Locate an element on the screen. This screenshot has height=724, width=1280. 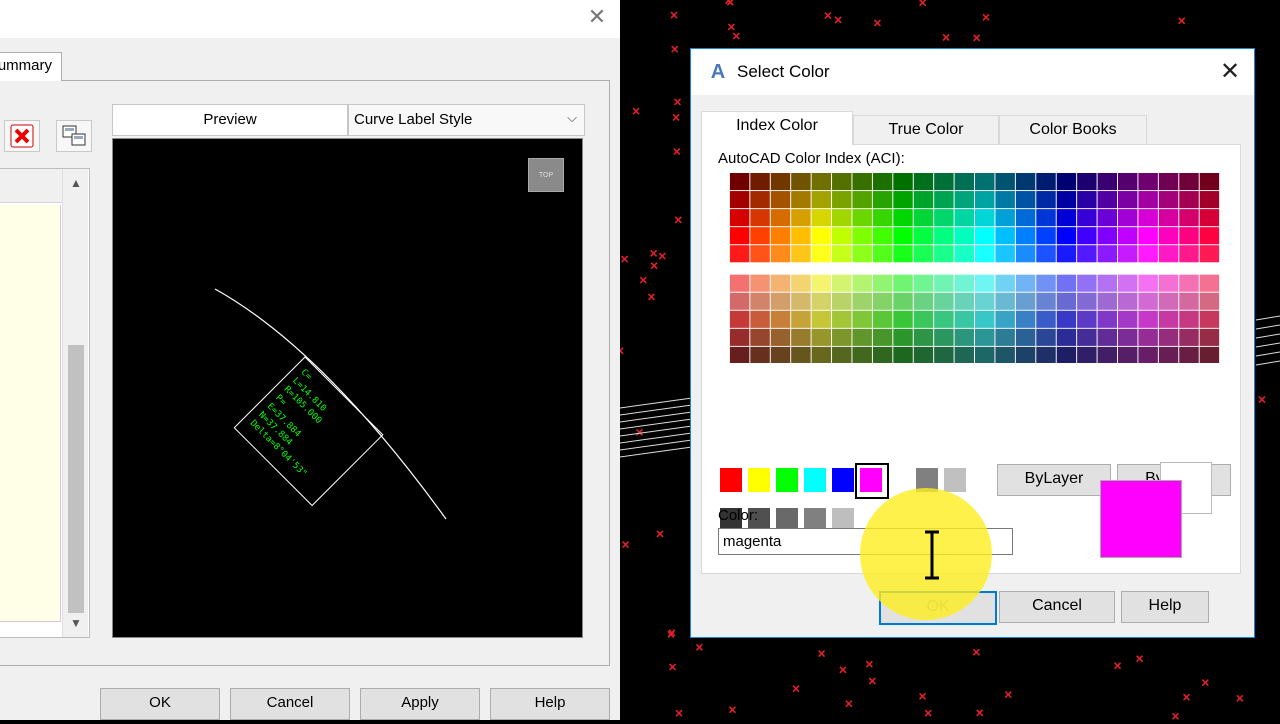
tab-index-color: Index Color is located at coordinates (777, 128).